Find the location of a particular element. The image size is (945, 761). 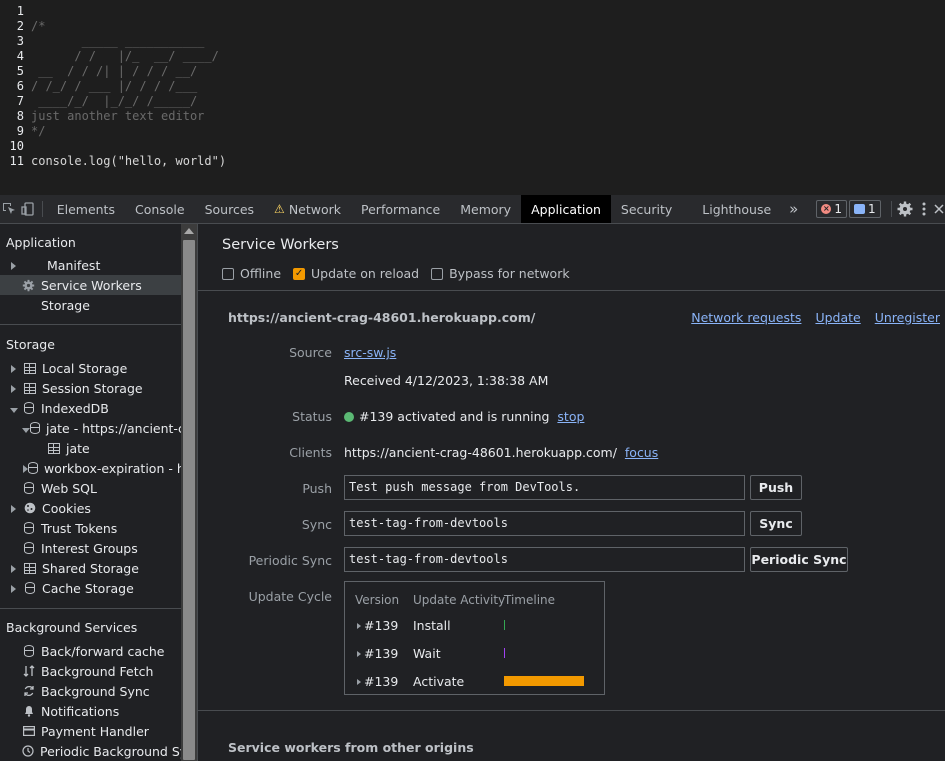

bypass-for-network-checkbox: Bypass for network is located at coordinates (500, 273).